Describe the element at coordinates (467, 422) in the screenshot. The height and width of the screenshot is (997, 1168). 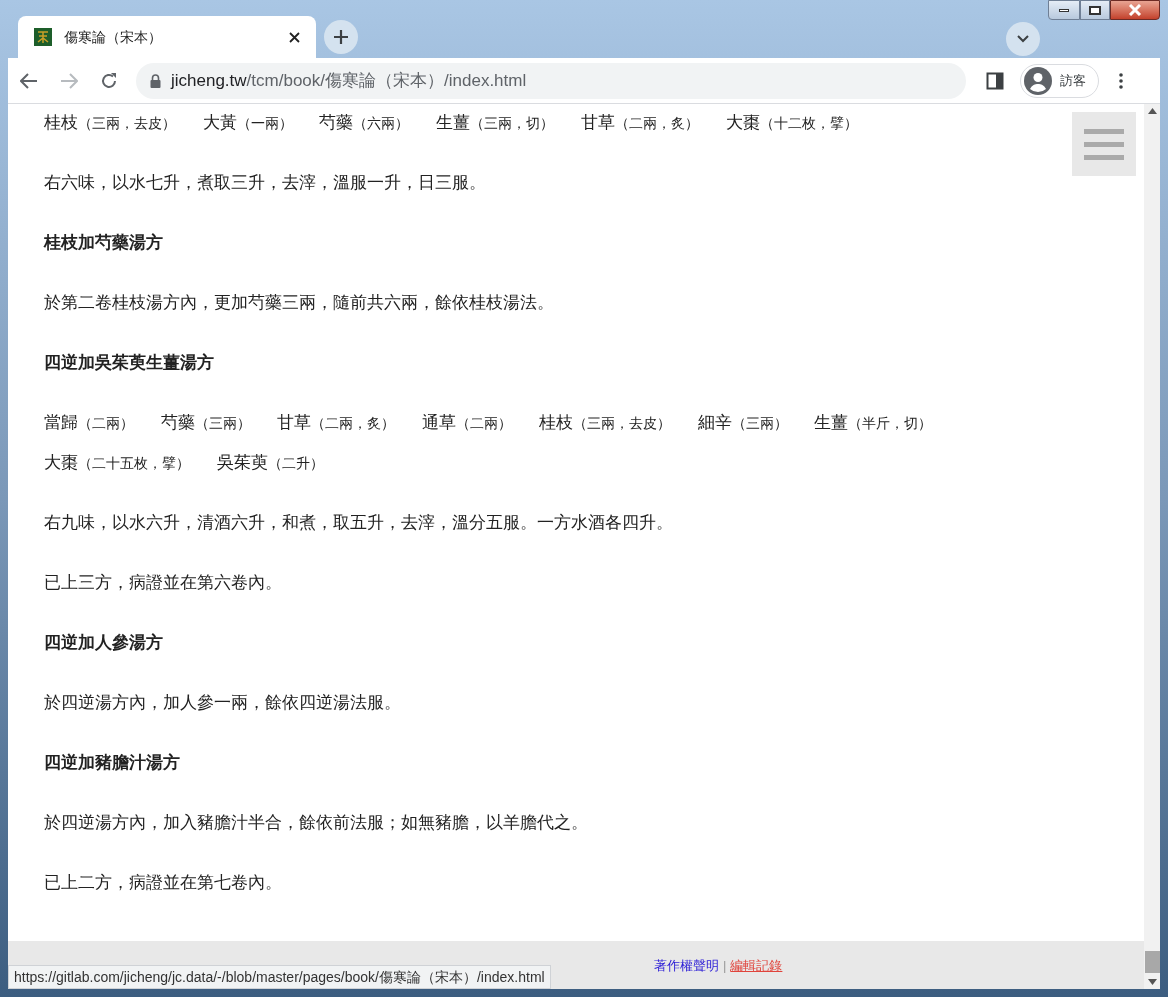
I see `ingredient: 通草（二兩）` at that location.